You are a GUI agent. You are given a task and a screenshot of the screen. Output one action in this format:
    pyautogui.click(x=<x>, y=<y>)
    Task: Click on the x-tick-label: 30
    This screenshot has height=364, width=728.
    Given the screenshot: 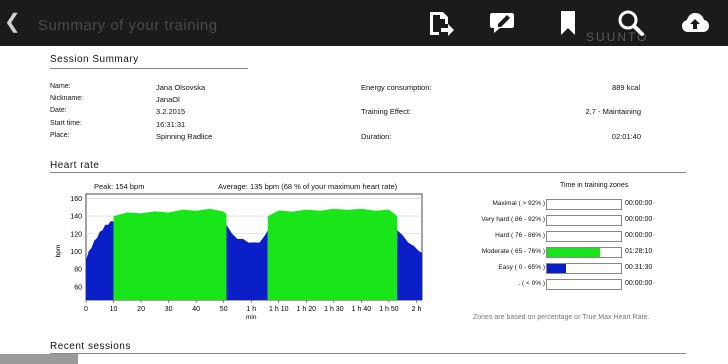 What is the action you would take?
    pyautogui.click(x=169, y=309)
    